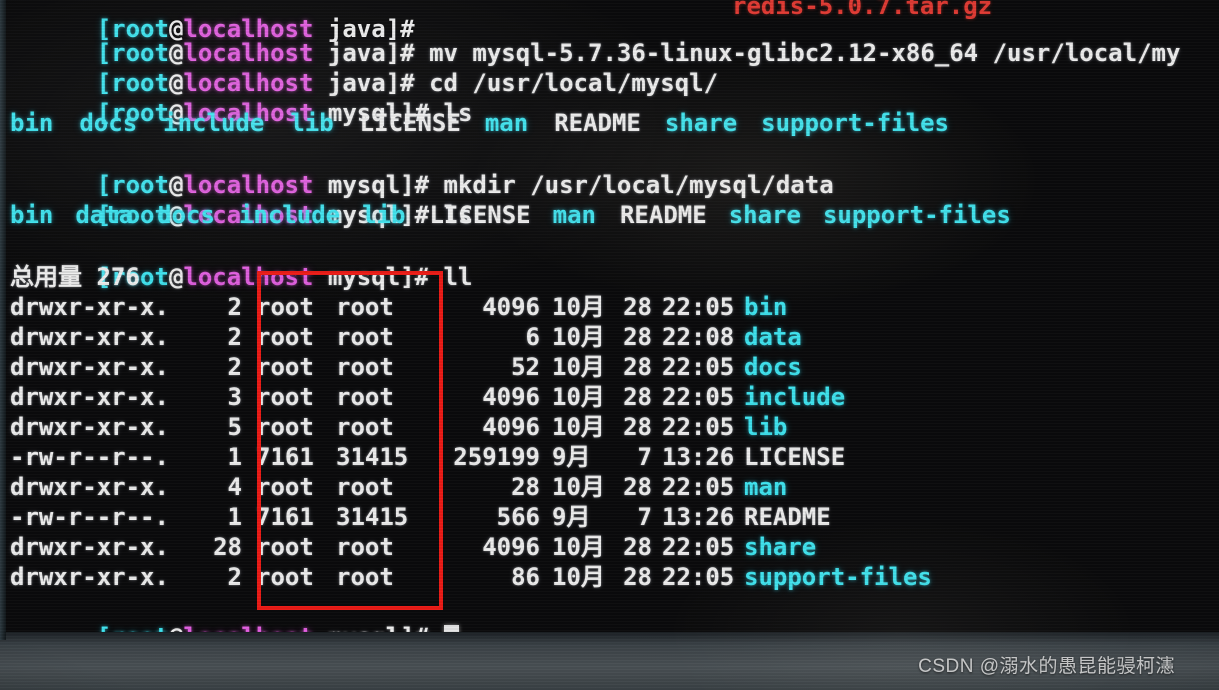  I want to click on ll-link-count: 5, so click(234, 427).